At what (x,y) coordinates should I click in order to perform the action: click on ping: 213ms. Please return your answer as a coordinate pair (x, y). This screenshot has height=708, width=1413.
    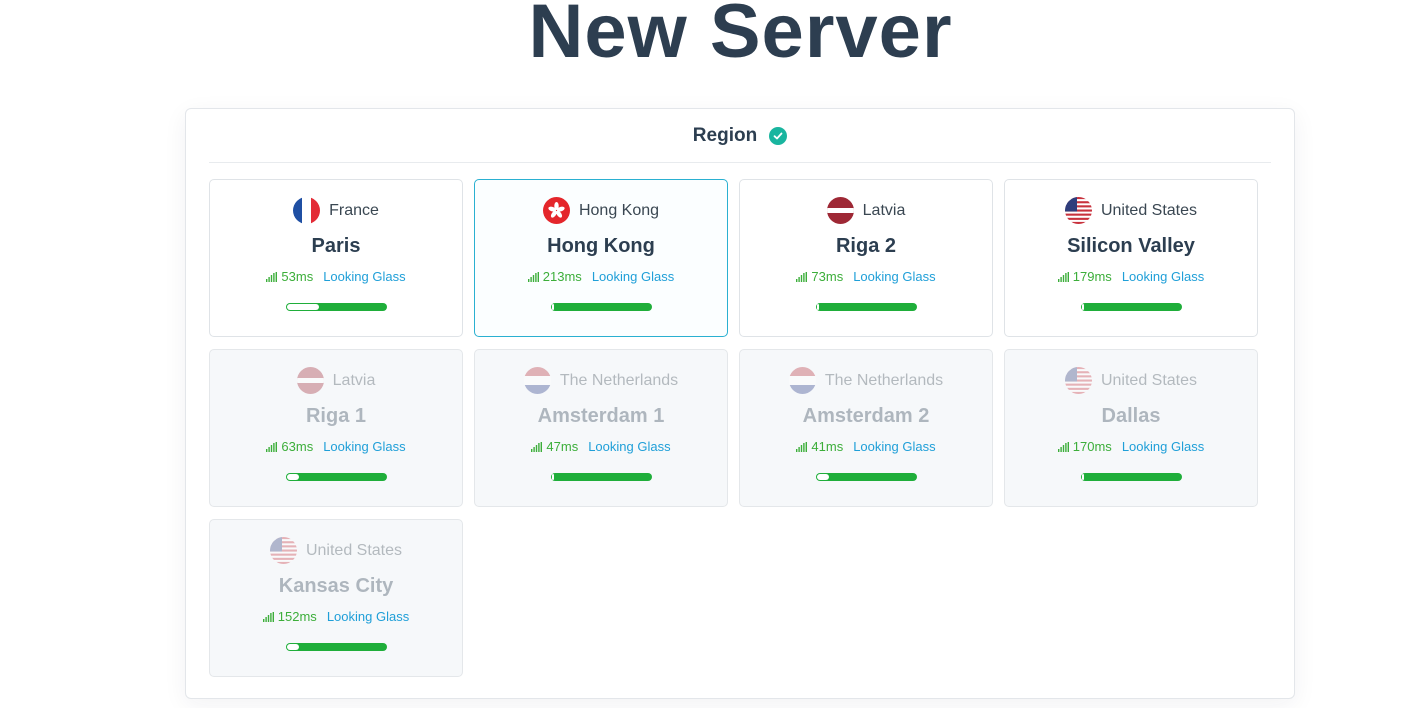
    Looking at the image, I should click on (554, 276).